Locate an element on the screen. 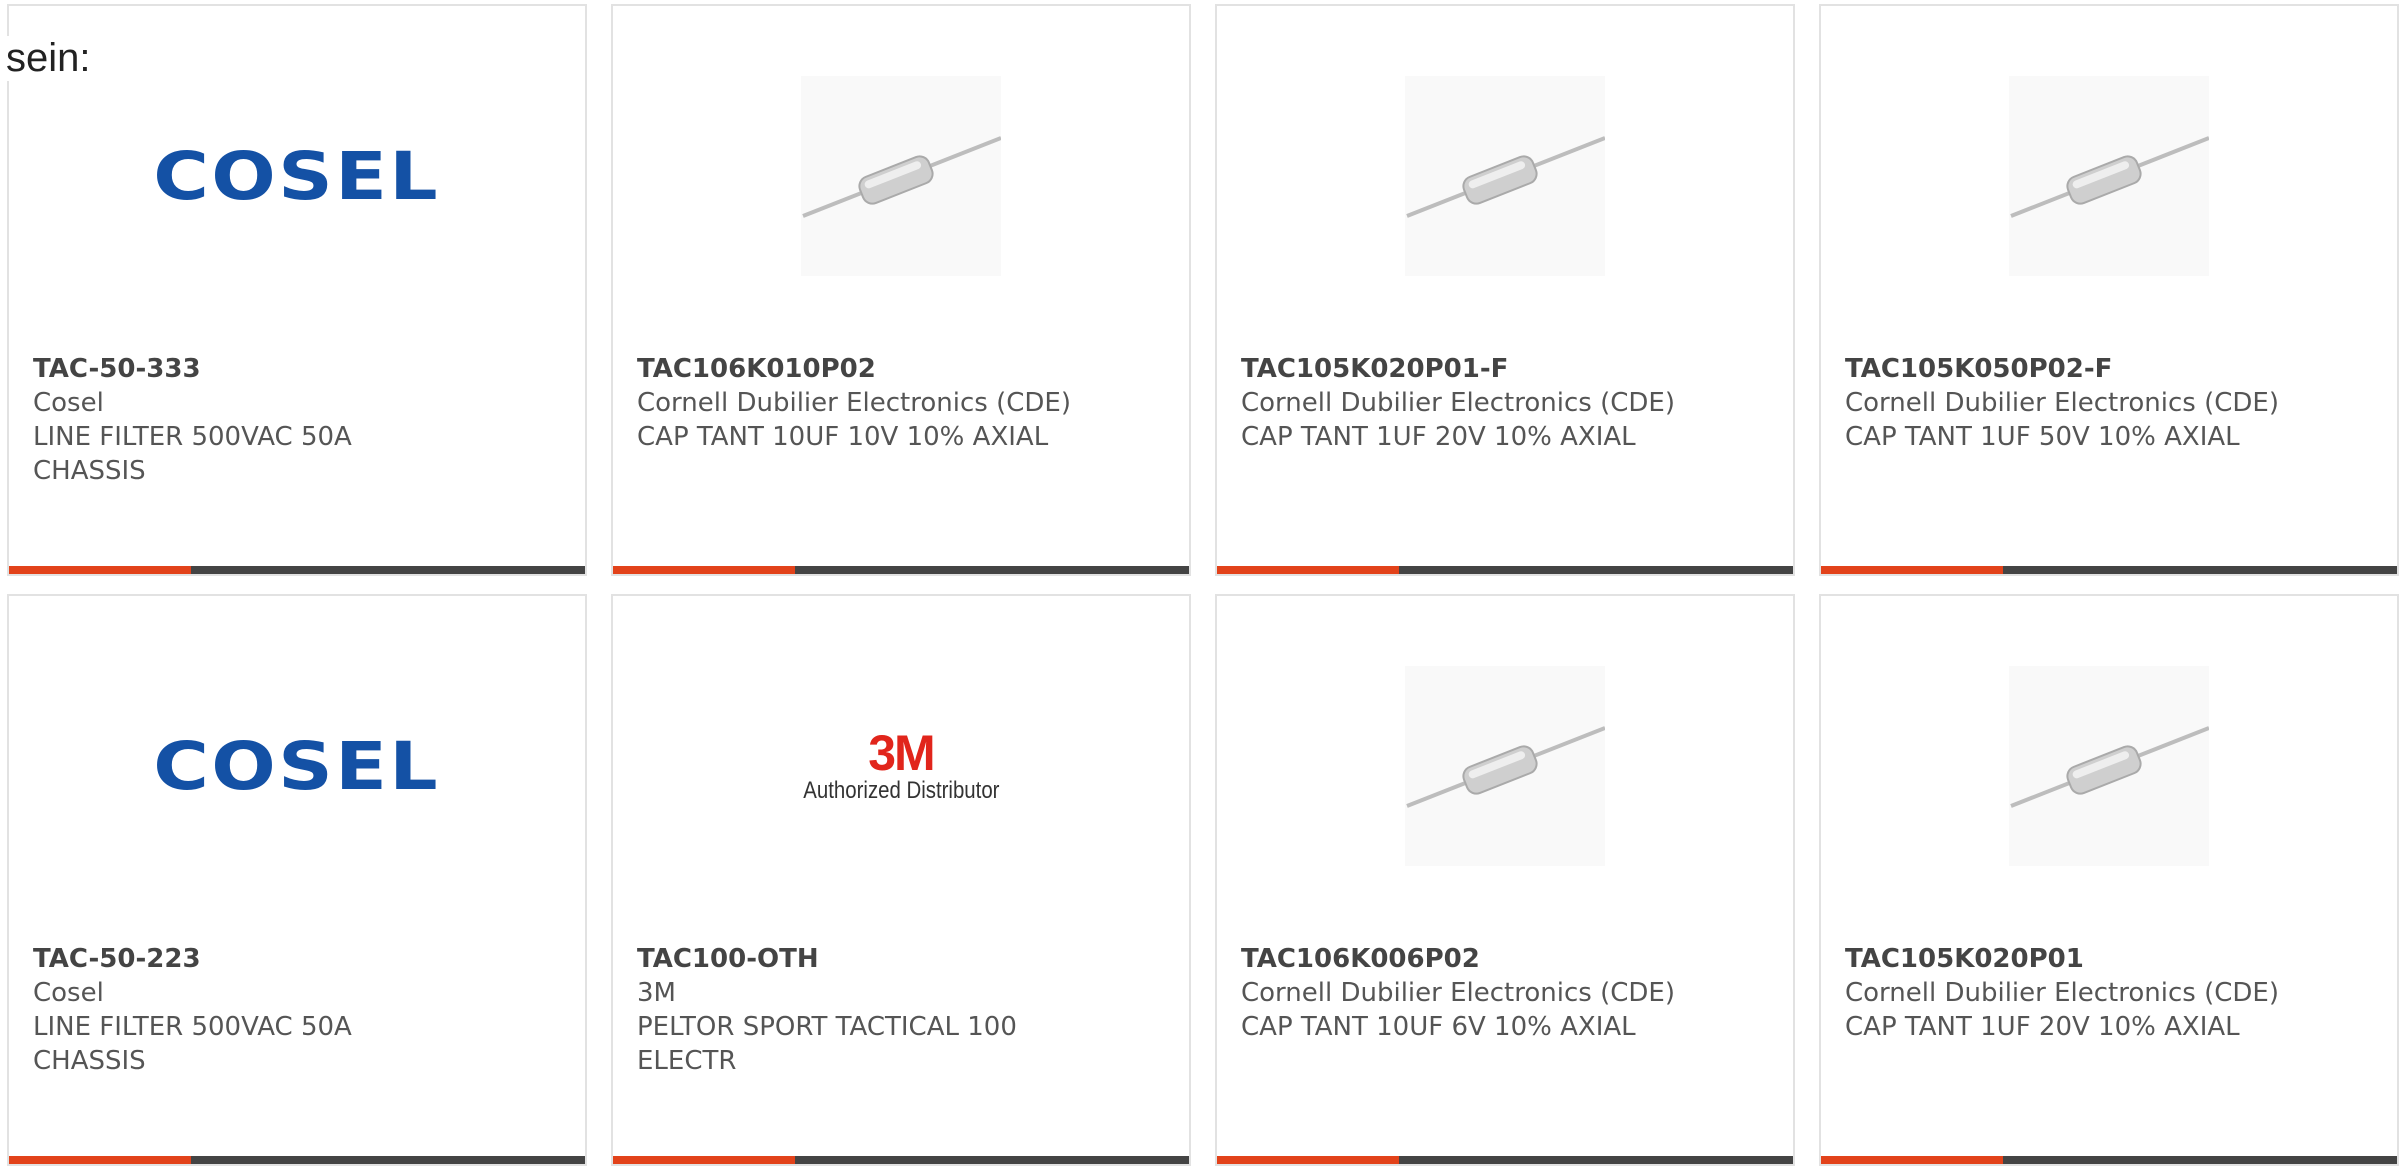 This screenshot has height=1166, width=2400. part-number: TAC105K020P01 is located at coordinates (2111, 959).